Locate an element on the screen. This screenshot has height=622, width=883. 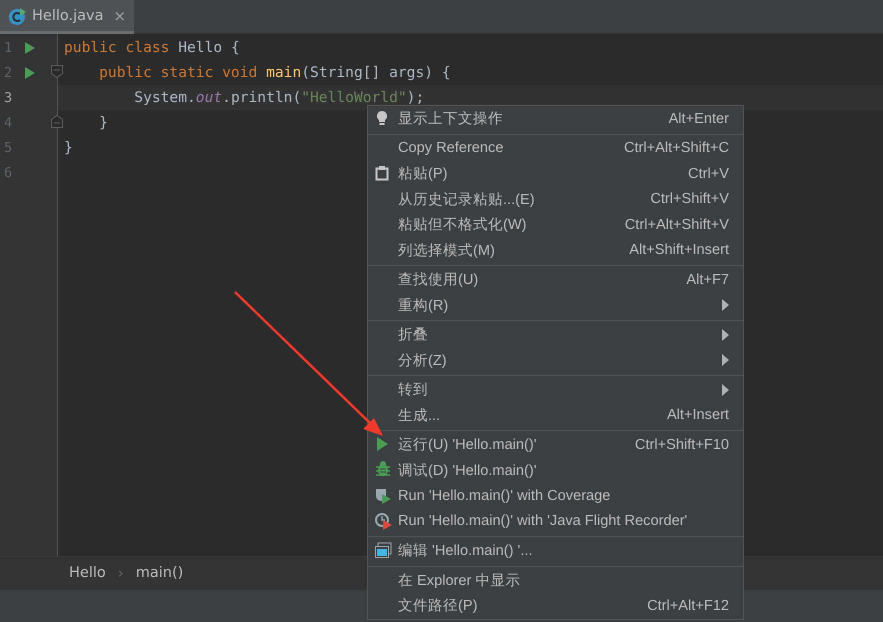
menu-item: 运行(U) 'Hello.main()' Ctrl+Shift+F10 is located at coordinates (555, 445).